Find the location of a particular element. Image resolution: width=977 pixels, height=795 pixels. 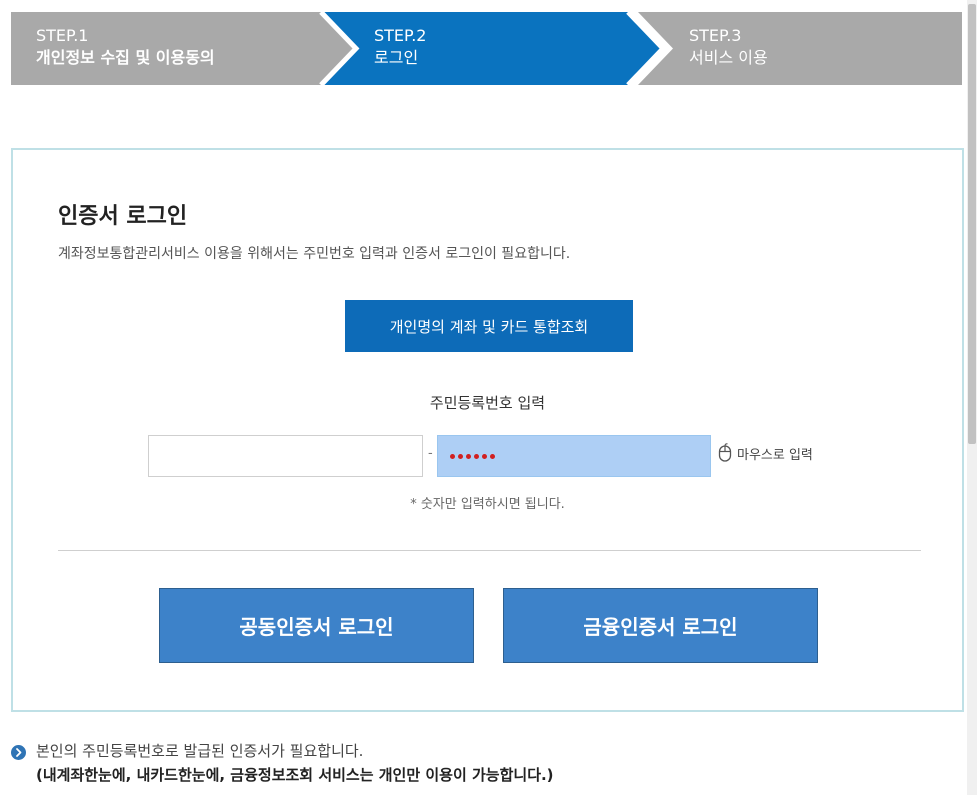

divider is located at coordinates (489, 550).